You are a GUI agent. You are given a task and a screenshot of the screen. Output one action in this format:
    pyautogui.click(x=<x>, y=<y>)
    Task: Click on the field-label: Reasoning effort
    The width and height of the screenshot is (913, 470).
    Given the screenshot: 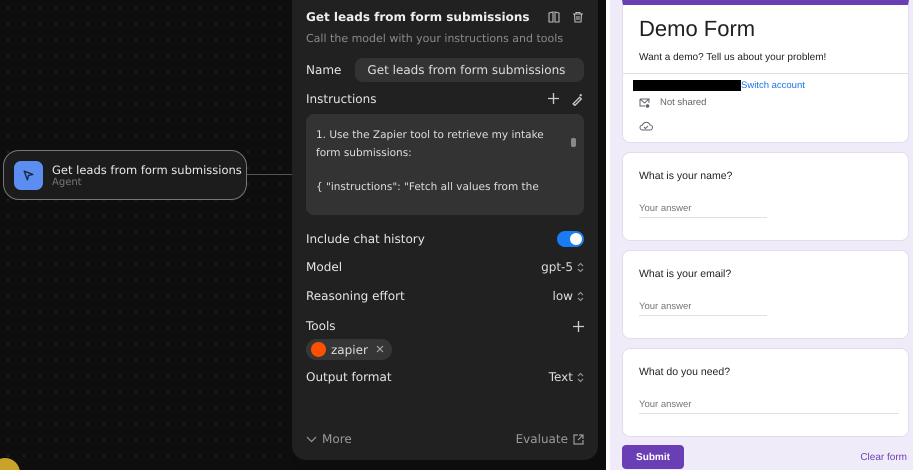 What is the action you would take?
    pyautogui.click(x=355, y=296)
    